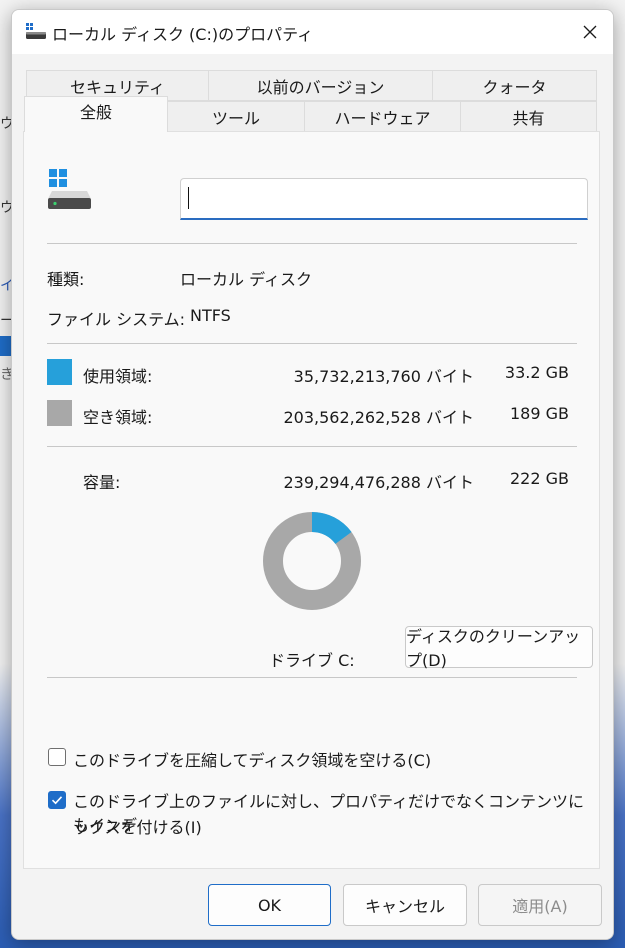 This screenshot has width=625, height=948. What do you see at coordinates (188, 198) in the screenshot?
I see `text-caret` at bounding box center [188, 198].